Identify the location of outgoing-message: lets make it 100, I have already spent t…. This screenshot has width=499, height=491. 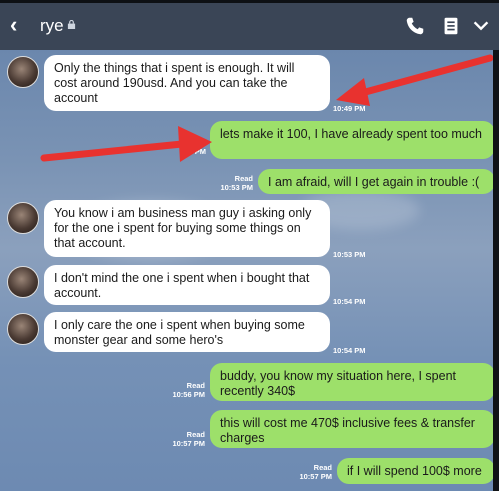
(352, 140).